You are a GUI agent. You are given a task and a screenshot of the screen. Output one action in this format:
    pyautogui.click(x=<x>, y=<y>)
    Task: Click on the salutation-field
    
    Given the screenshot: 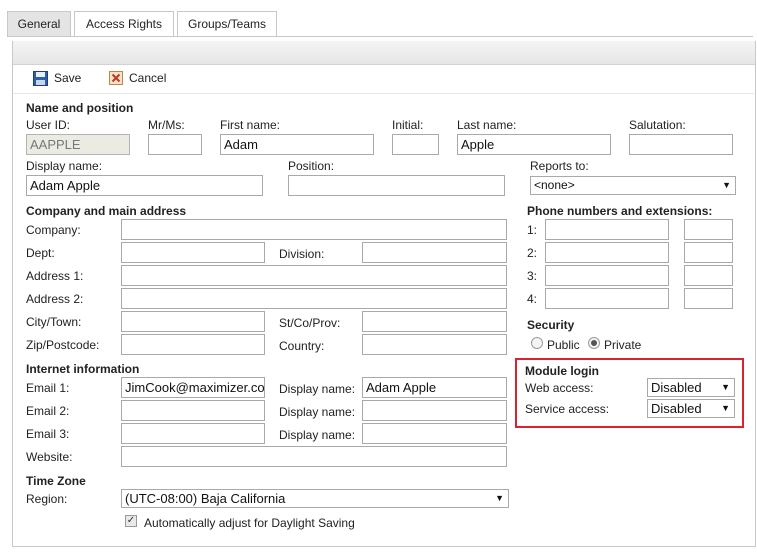 What is the action you would take?
    pyautogui.click(x=681, y=144)
    